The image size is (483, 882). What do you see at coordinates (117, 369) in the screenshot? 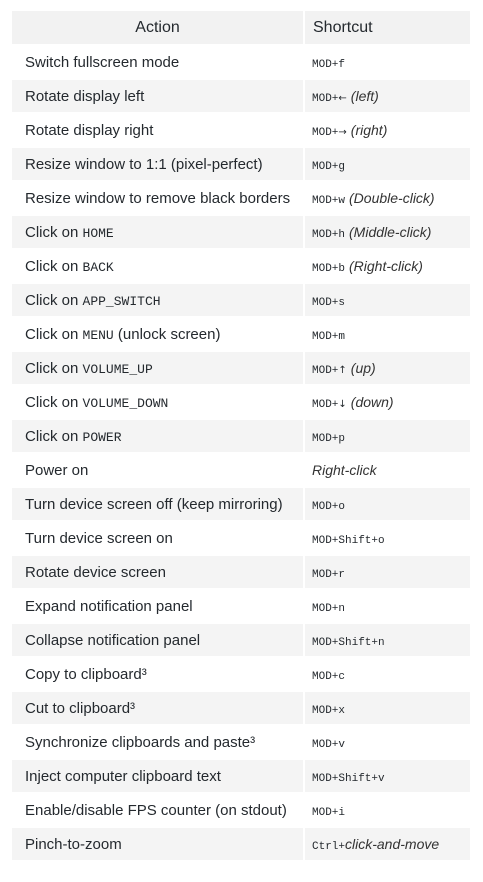
I see `action-keycode: VOLUME_UP` at bounding box center [117, 369].